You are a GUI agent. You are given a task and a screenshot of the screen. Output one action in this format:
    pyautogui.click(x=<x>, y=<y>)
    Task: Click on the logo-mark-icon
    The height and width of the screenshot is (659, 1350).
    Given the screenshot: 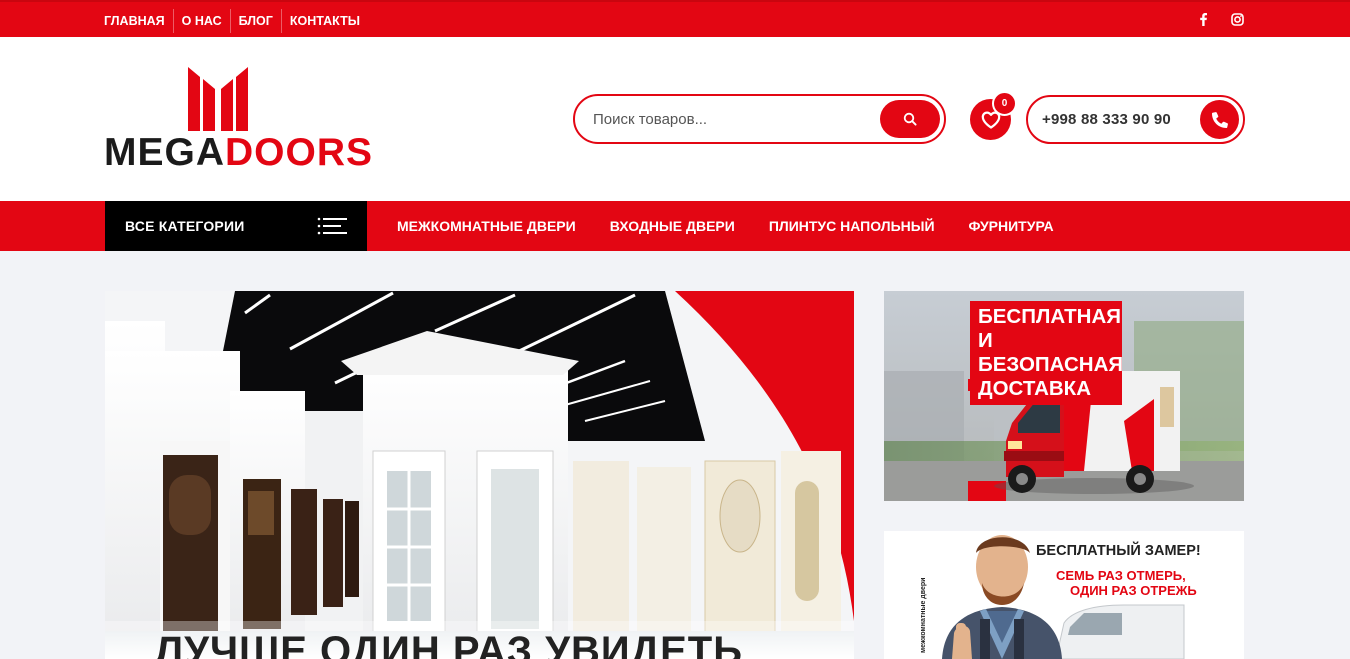 What is the action you would take?
    pyautogui.click(x=218, y=99)
    